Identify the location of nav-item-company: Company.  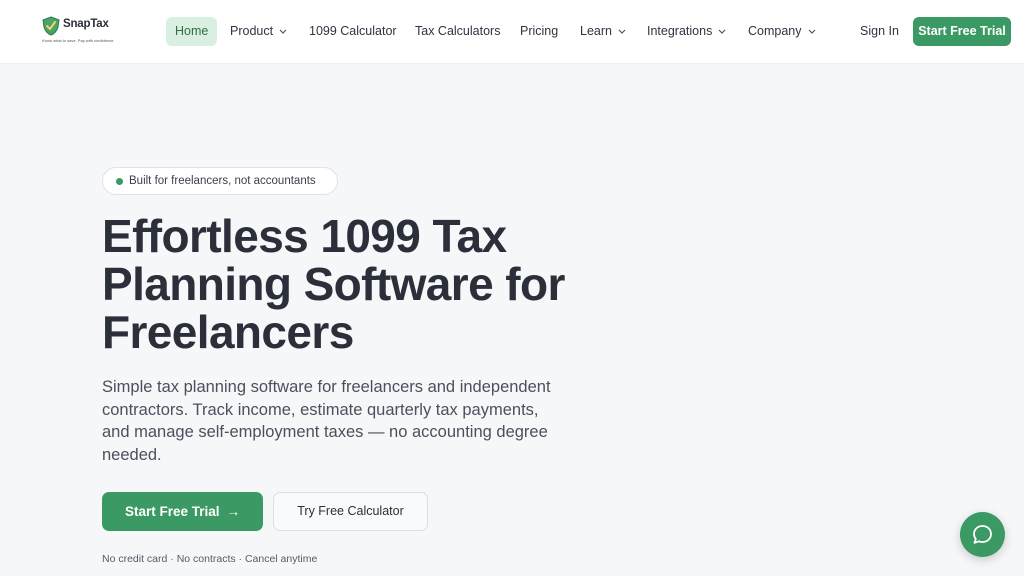
(782, 31).